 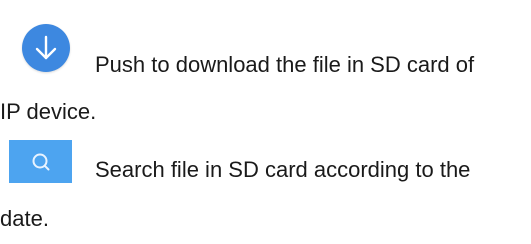 I want to click on download-description-line-1: Push to download the file in SD card of, so click(x=285, y=64).